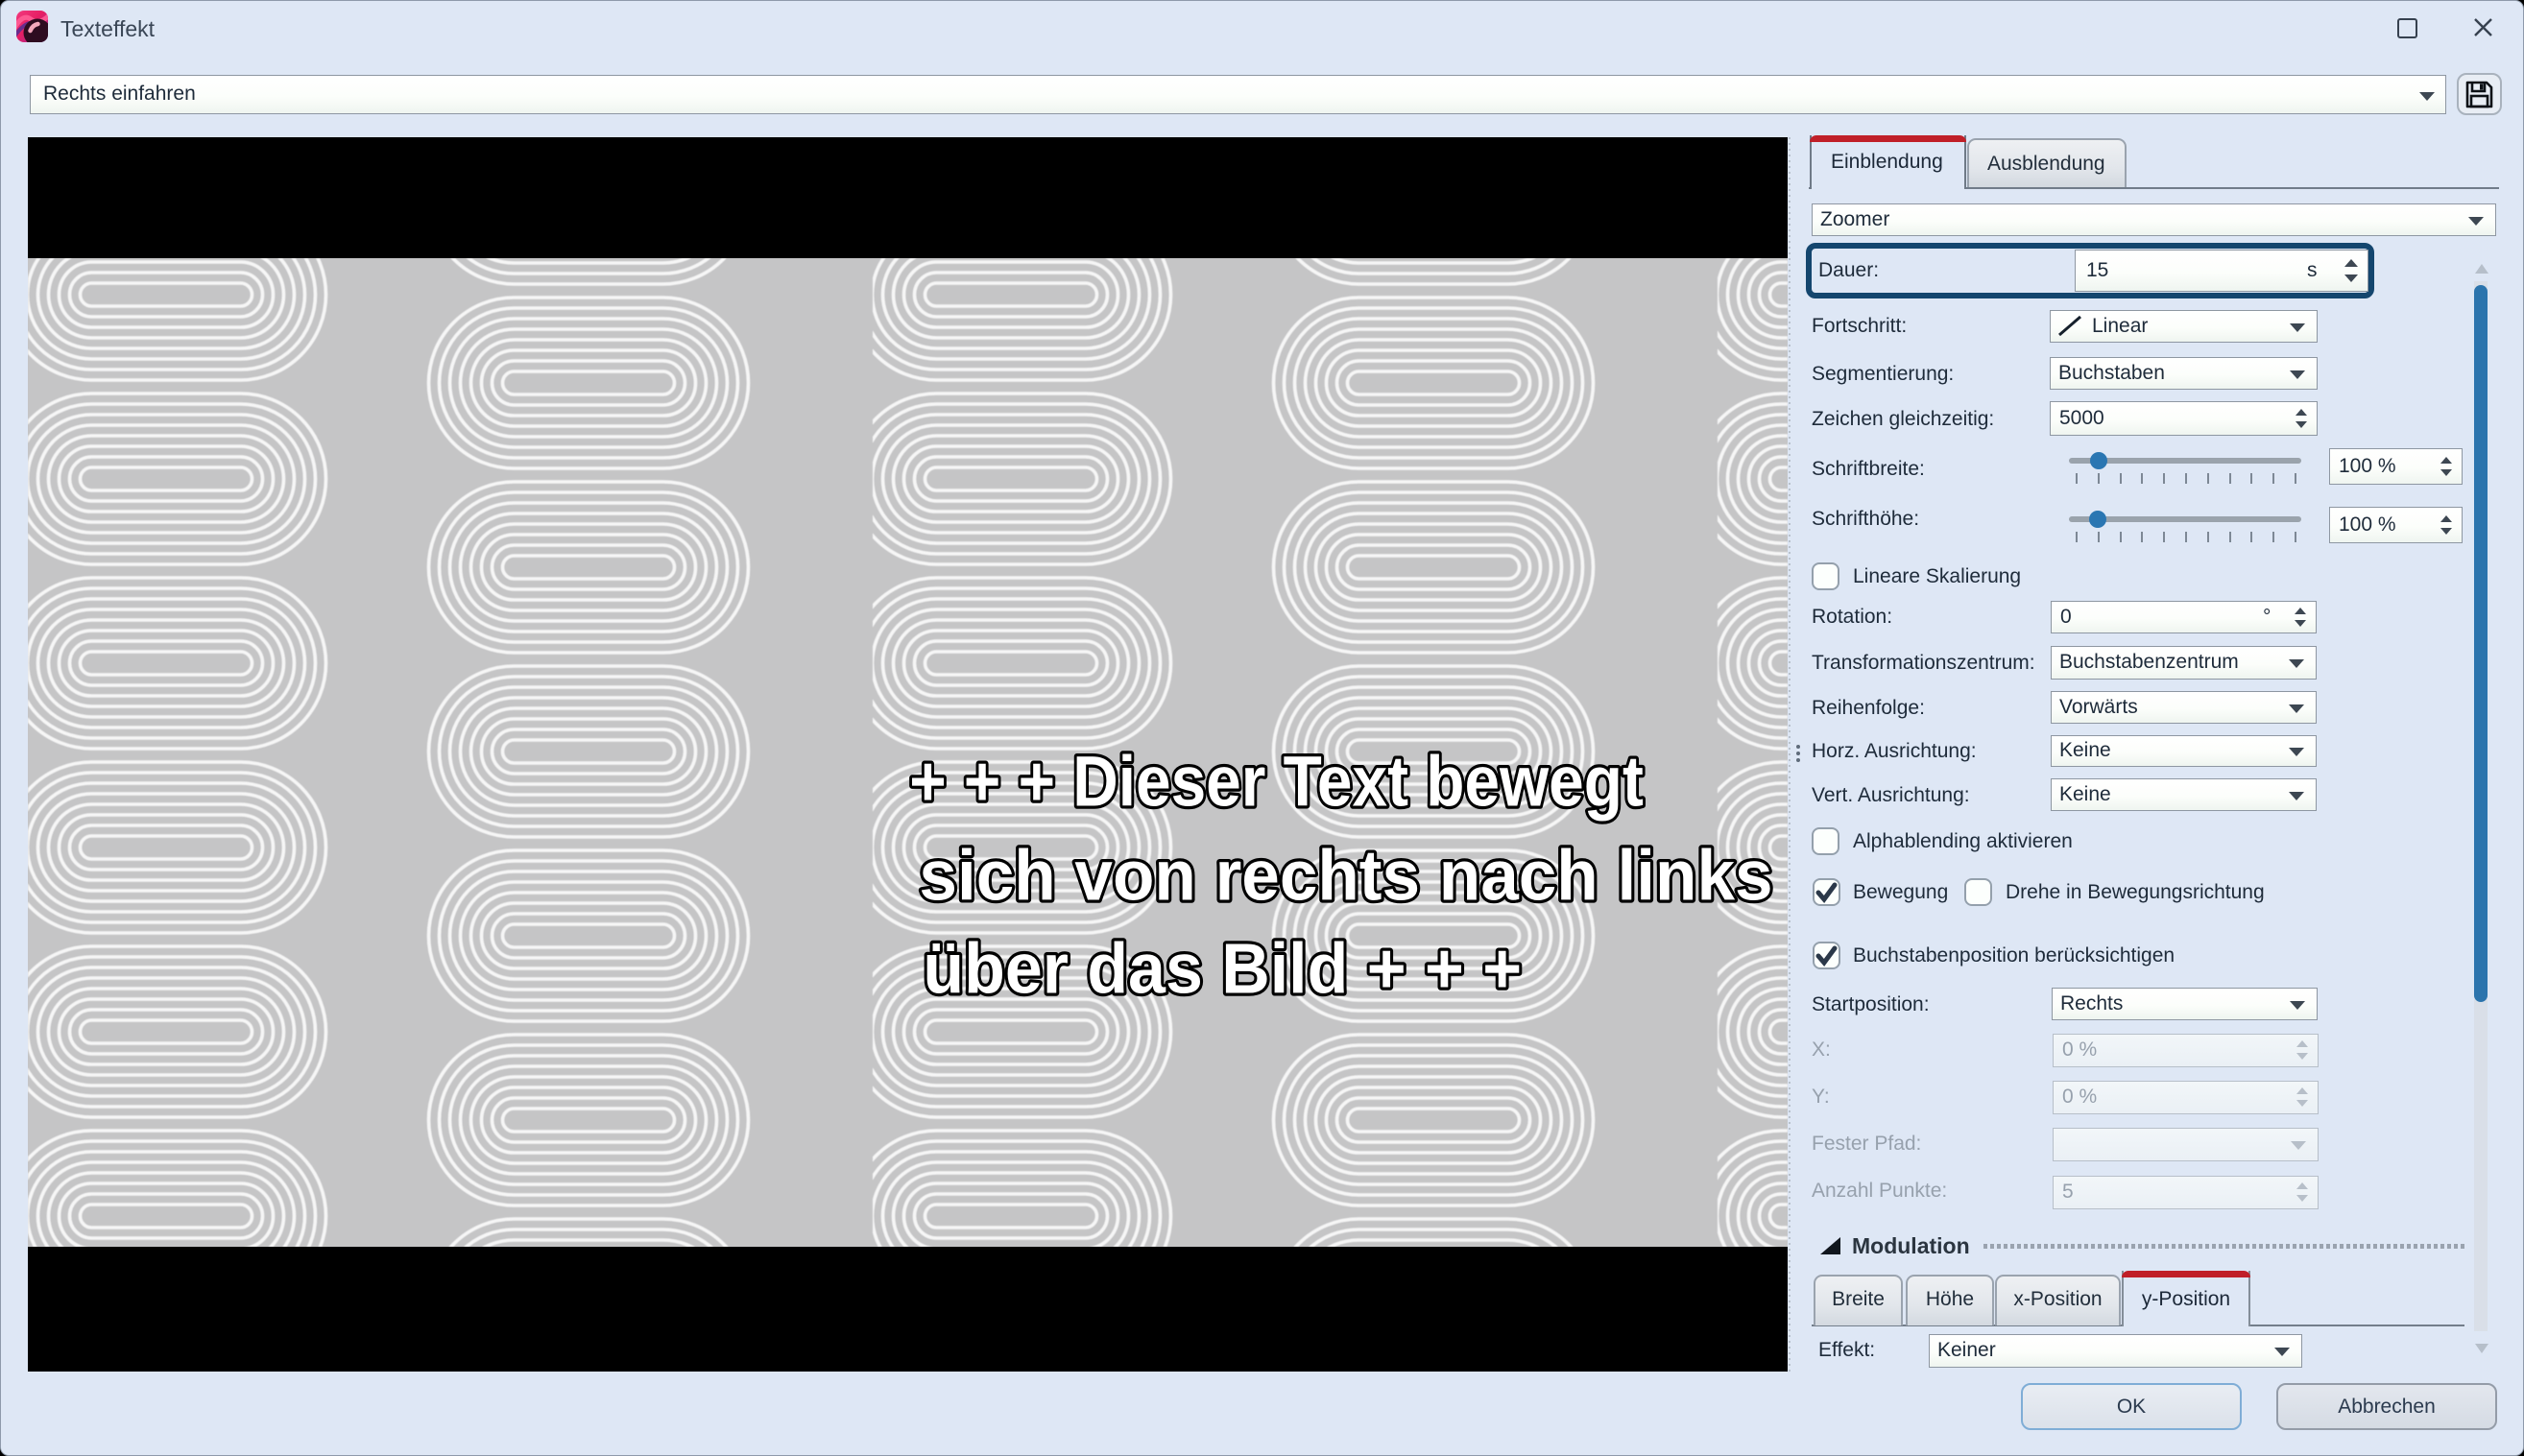  I want to click on svg-text: sich von rechts nach links, so click(1345, 876).